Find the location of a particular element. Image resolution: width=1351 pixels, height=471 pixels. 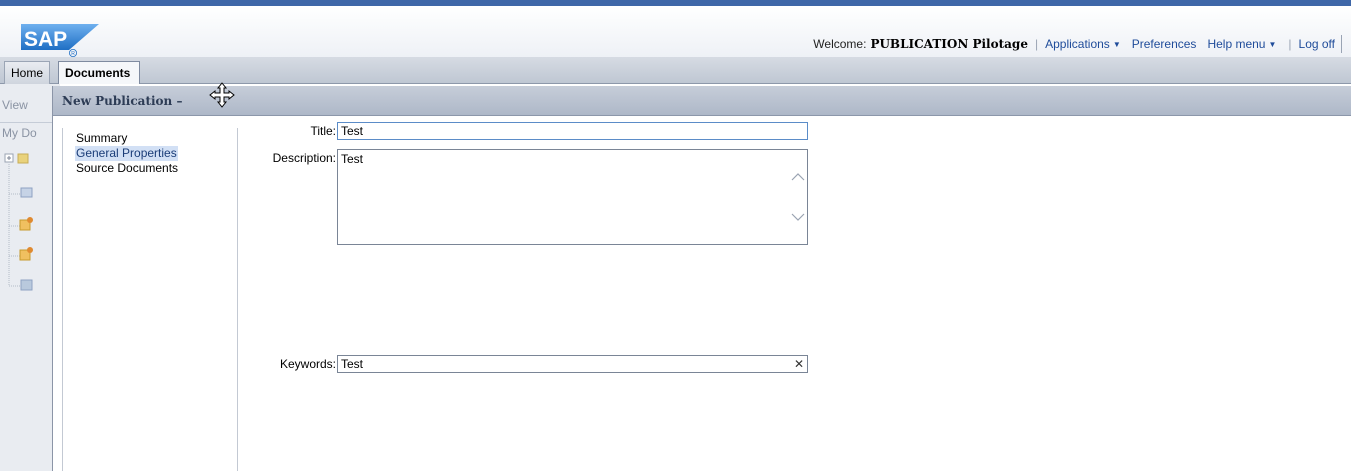

tab-bar: Home Documents is located at coordinates (675, 70).